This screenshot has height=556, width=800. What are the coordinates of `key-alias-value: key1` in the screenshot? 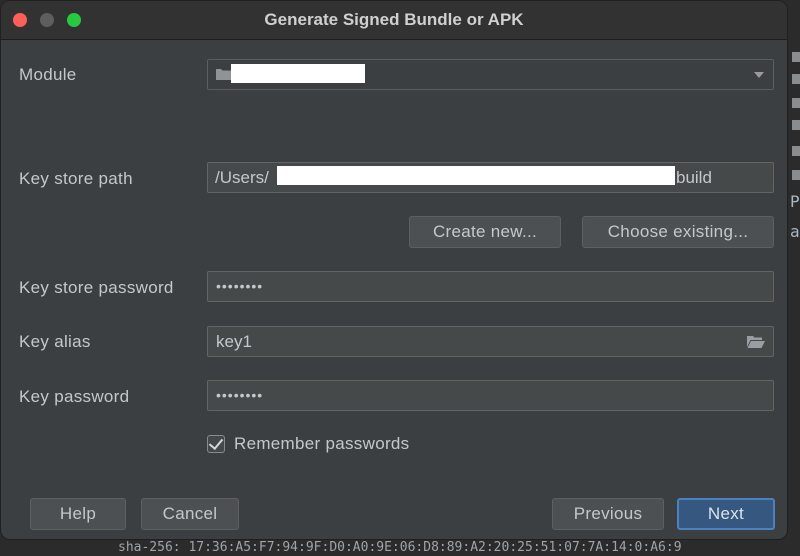 It's located at (234, 341).